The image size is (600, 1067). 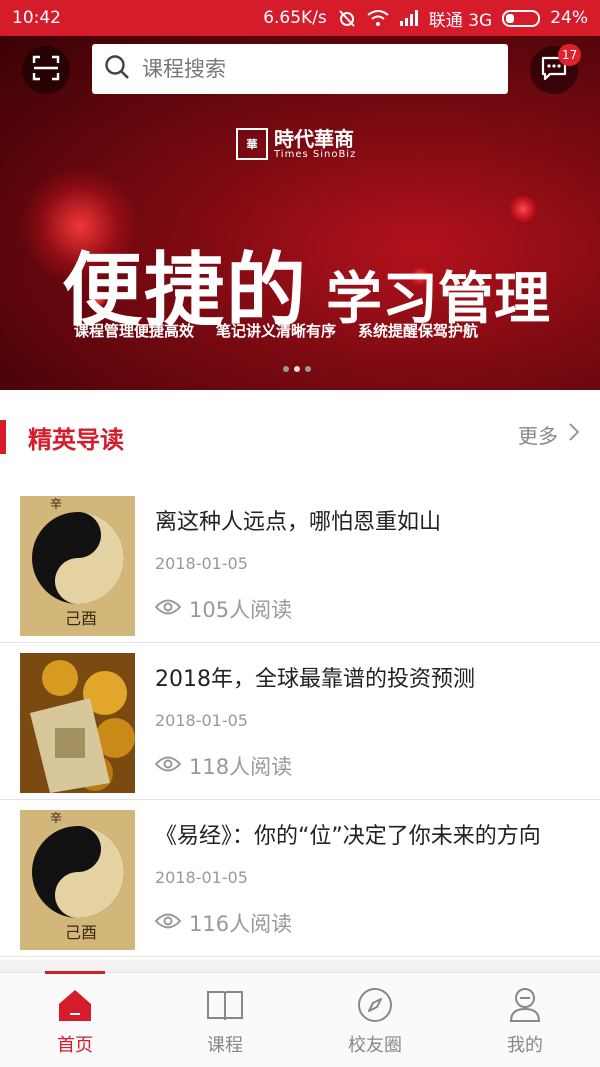 What do you see at coordinates (314, 138) in the screenshot?
I see `logo-name: 時代華商` at bounding box center [314, 138].